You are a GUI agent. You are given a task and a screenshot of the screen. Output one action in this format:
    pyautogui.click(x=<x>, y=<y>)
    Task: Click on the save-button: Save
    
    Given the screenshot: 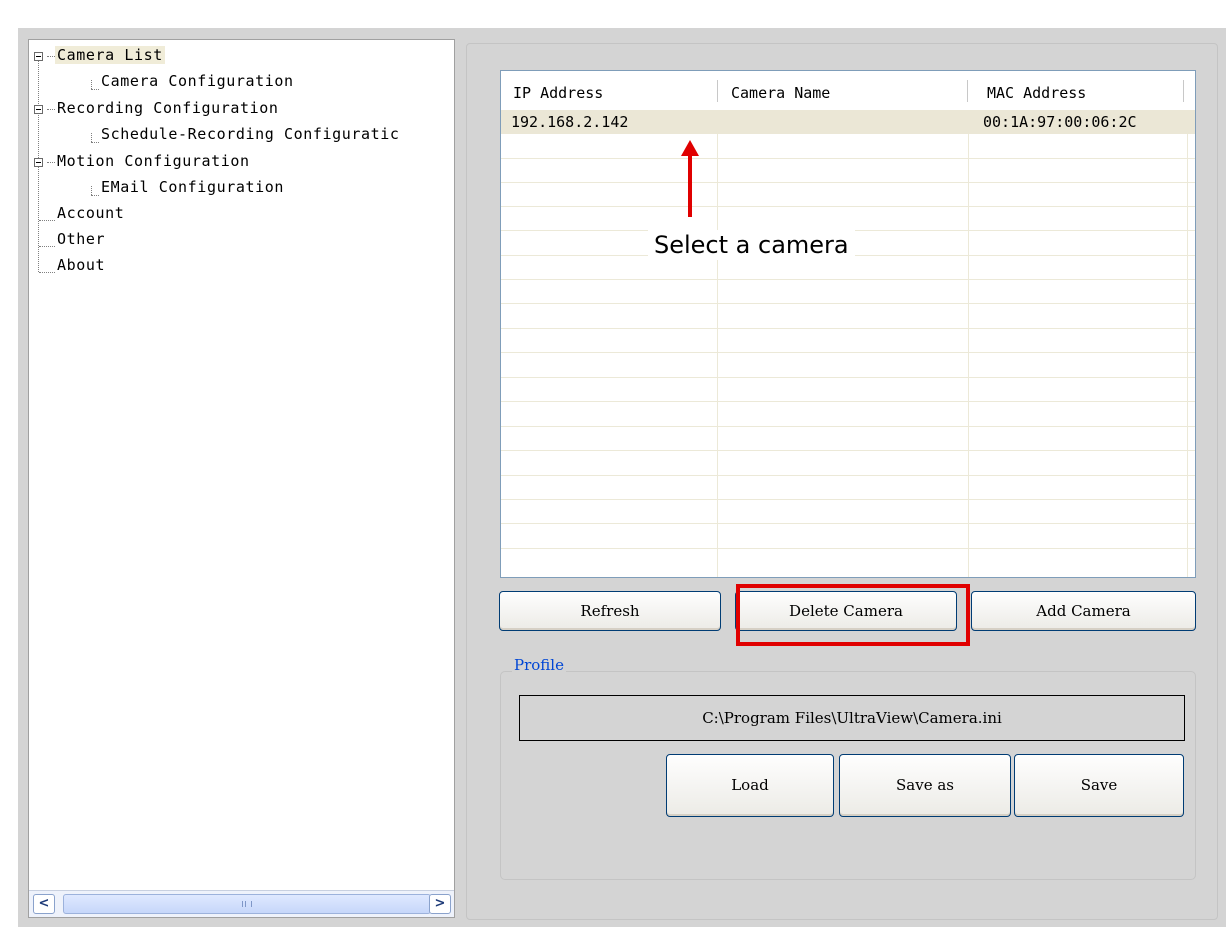 What is the action you would take?
    pyautogui.click(x=1099, y=785)
    